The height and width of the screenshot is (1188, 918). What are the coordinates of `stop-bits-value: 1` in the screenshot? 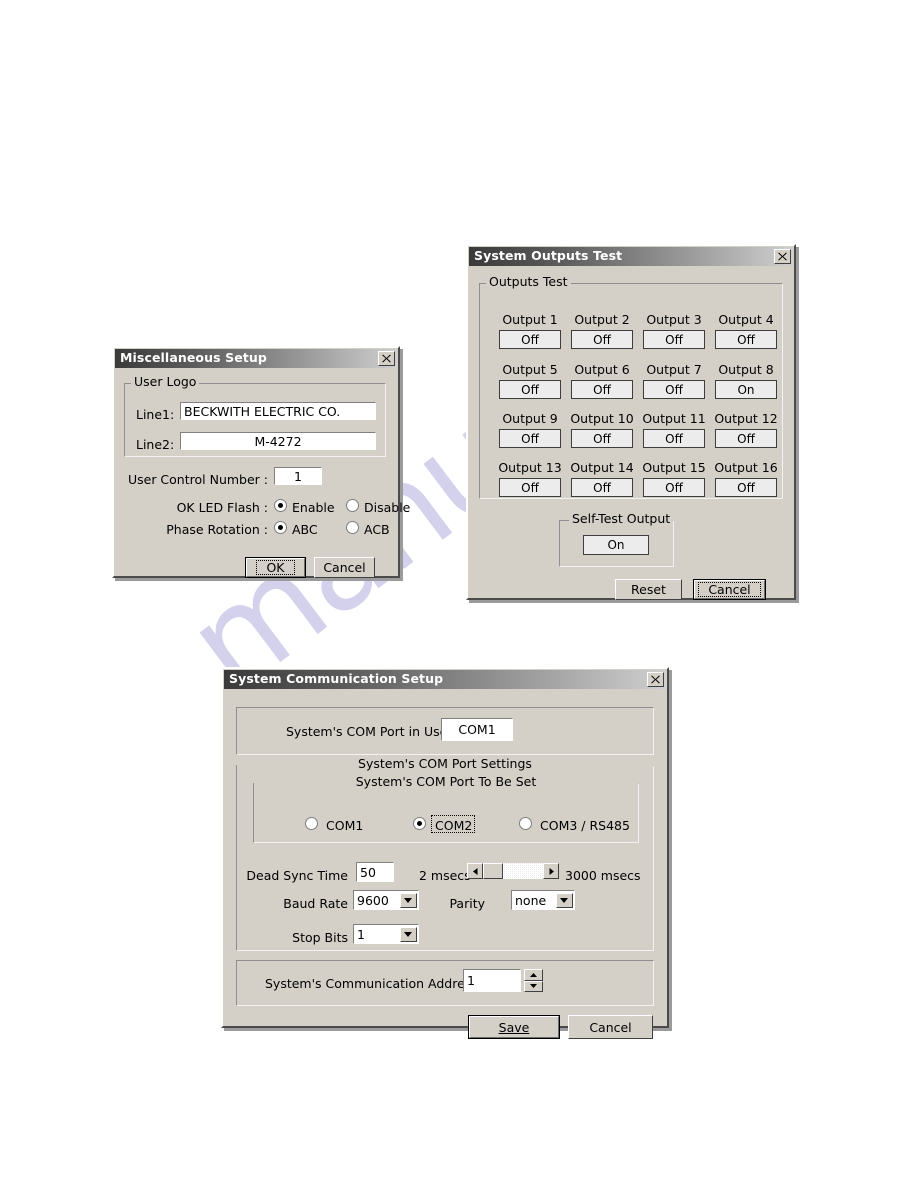 It's located at (361, 934).